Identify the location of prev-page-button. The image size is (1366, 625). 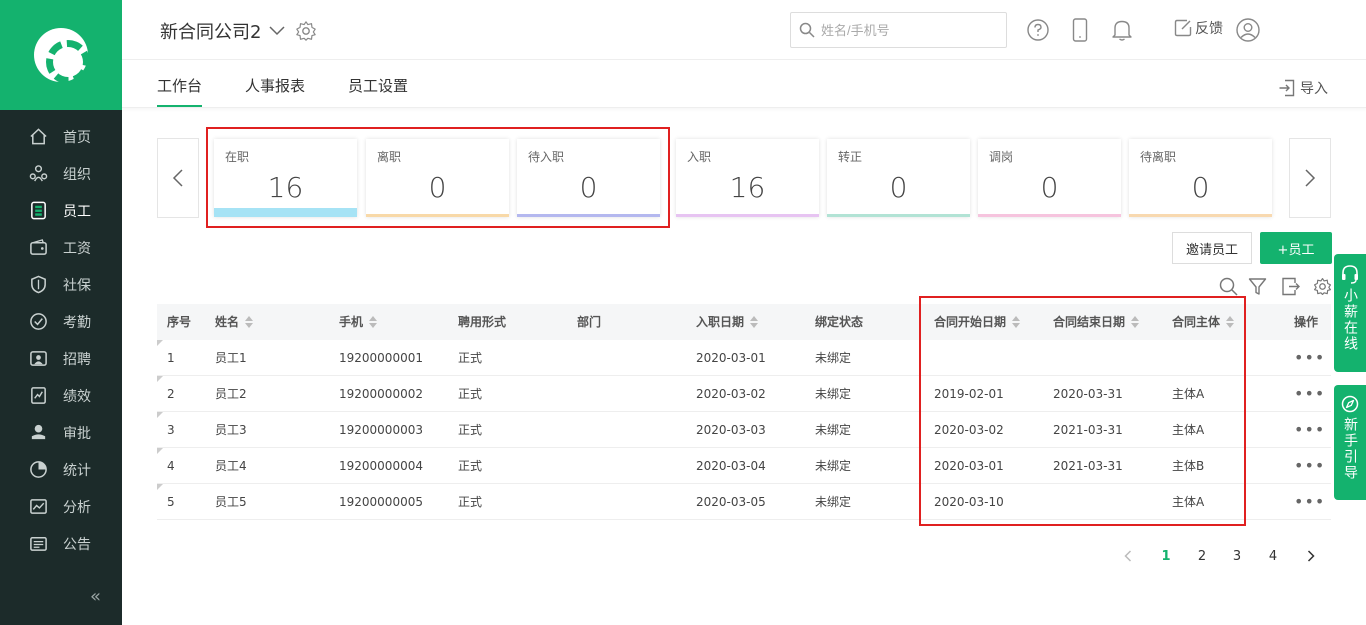
(1128, 556).